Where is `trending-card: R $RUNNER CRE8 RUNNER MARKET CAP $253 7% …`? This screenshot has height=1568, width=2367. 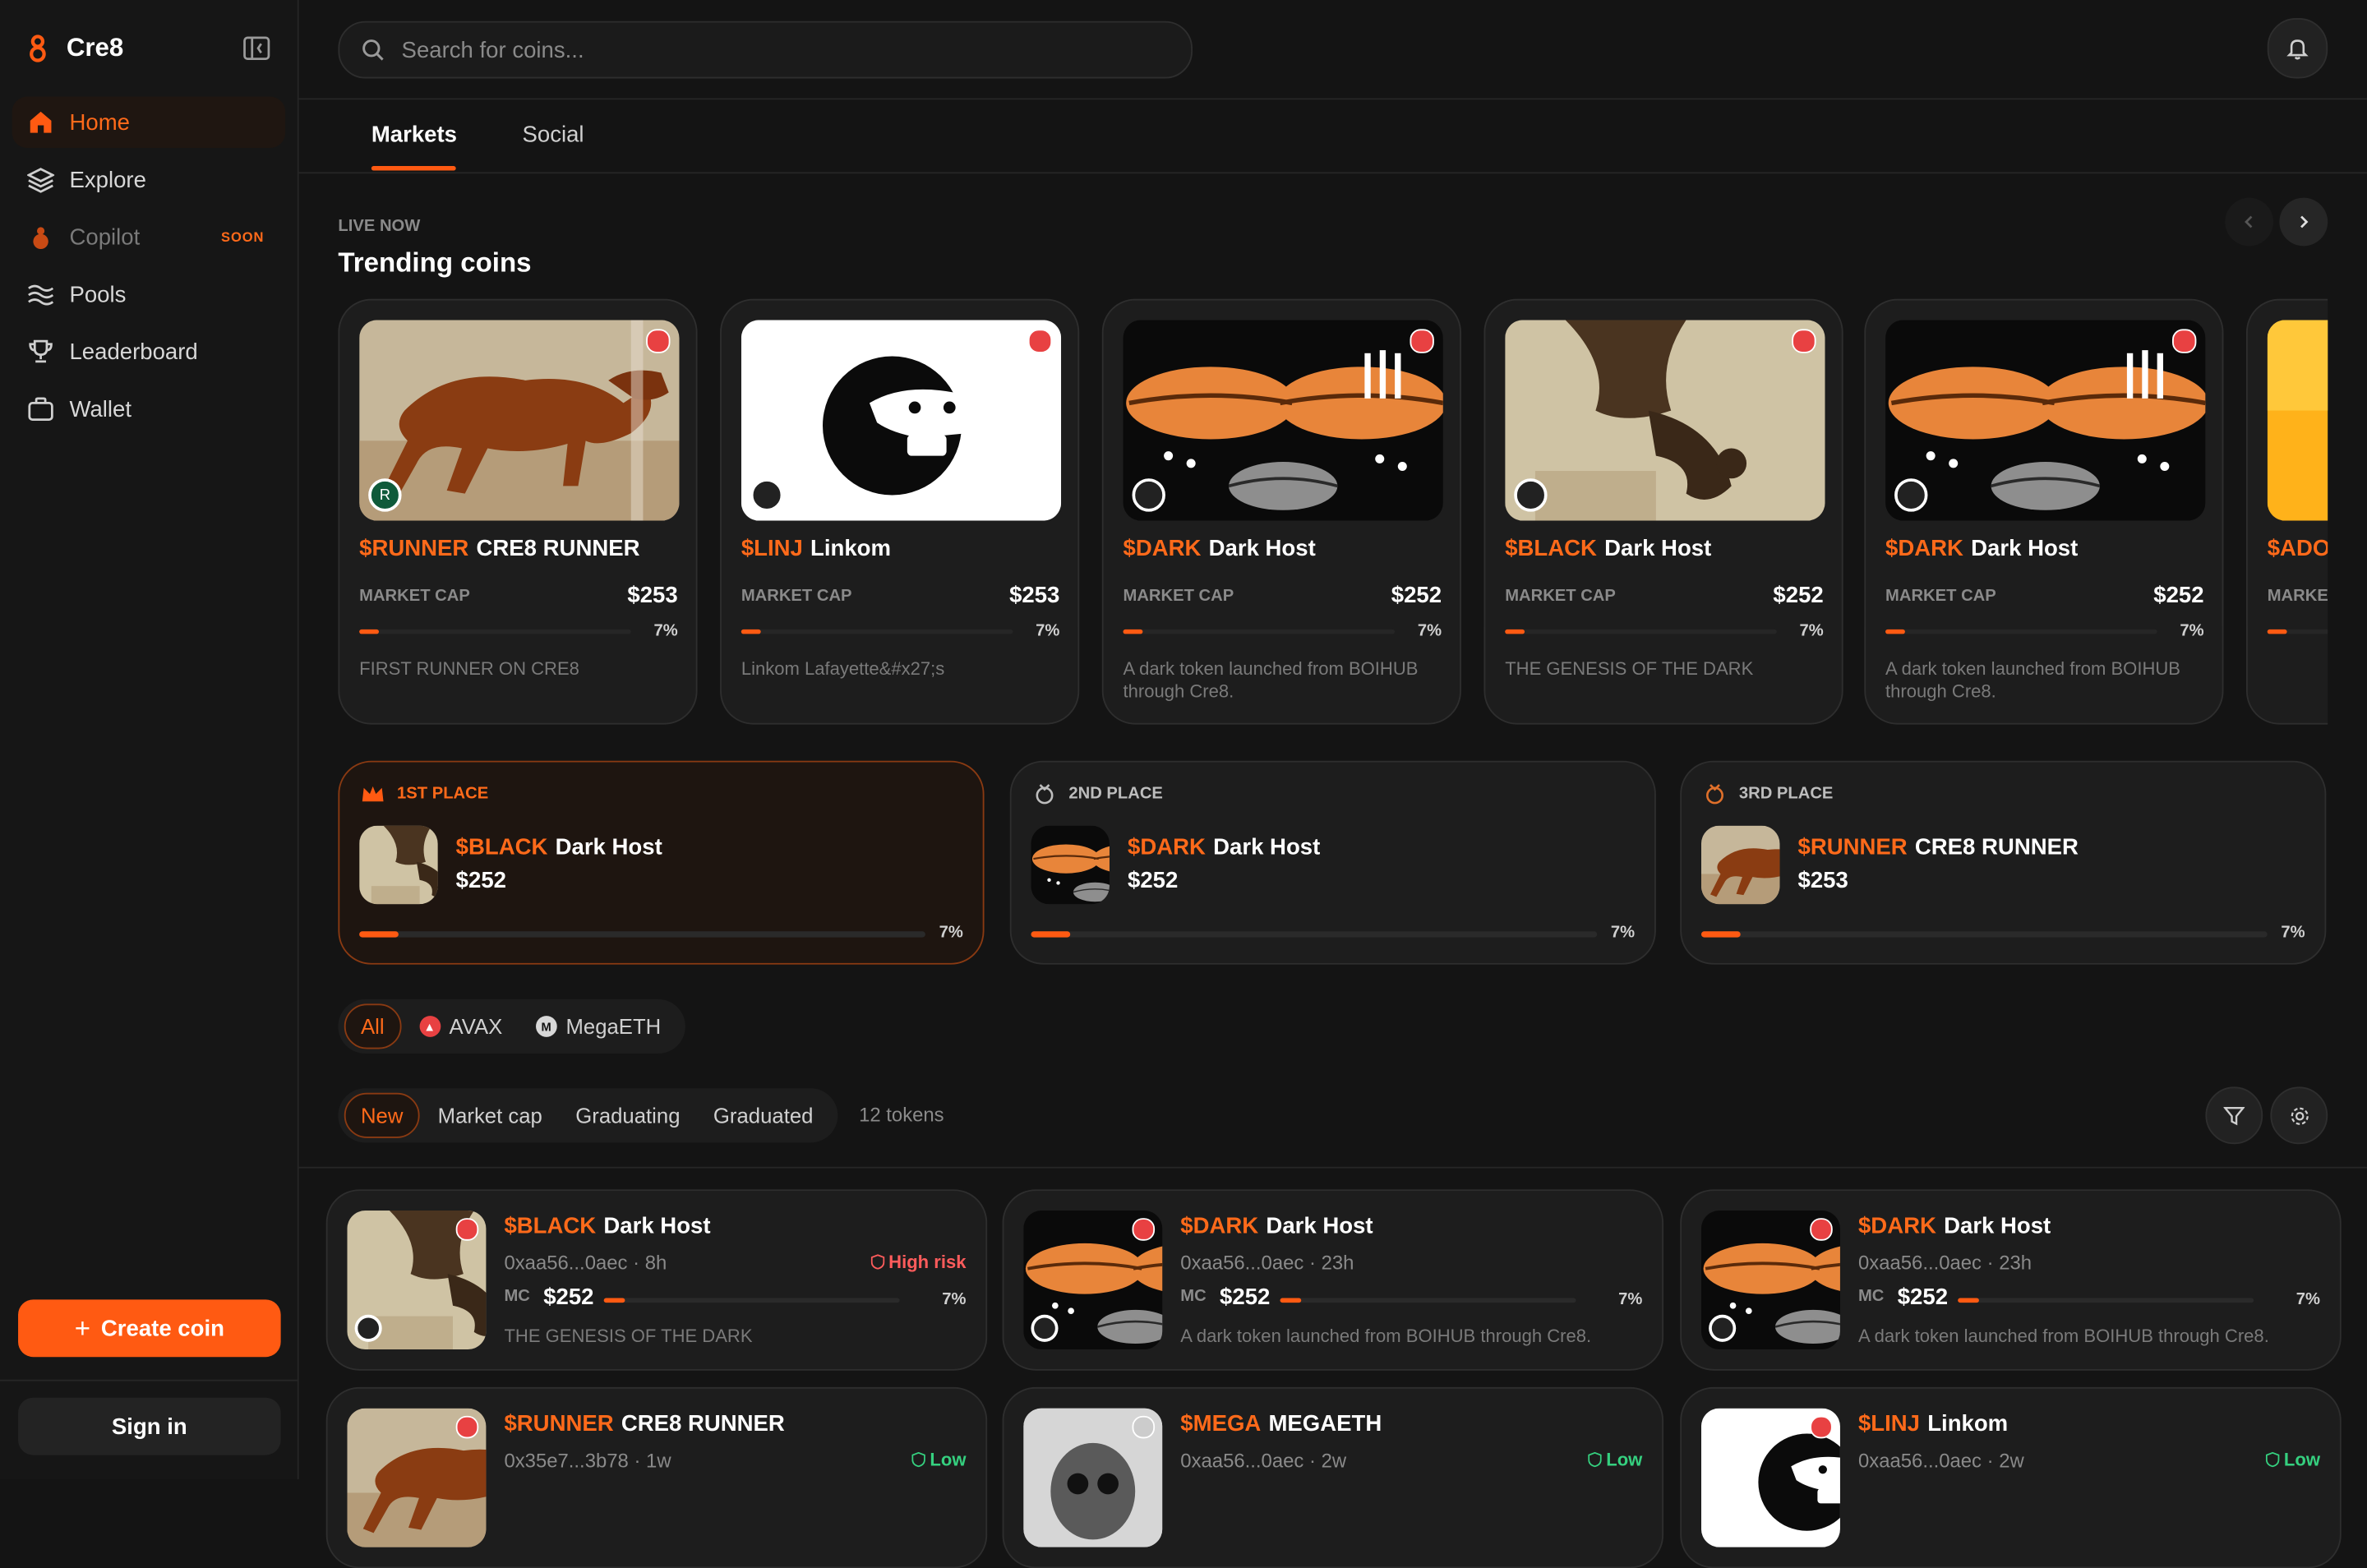
trending-card: R $RUNNER CRE8 RUNNER MARKET CAP $253 7% … is located at coordinates (518, 511).